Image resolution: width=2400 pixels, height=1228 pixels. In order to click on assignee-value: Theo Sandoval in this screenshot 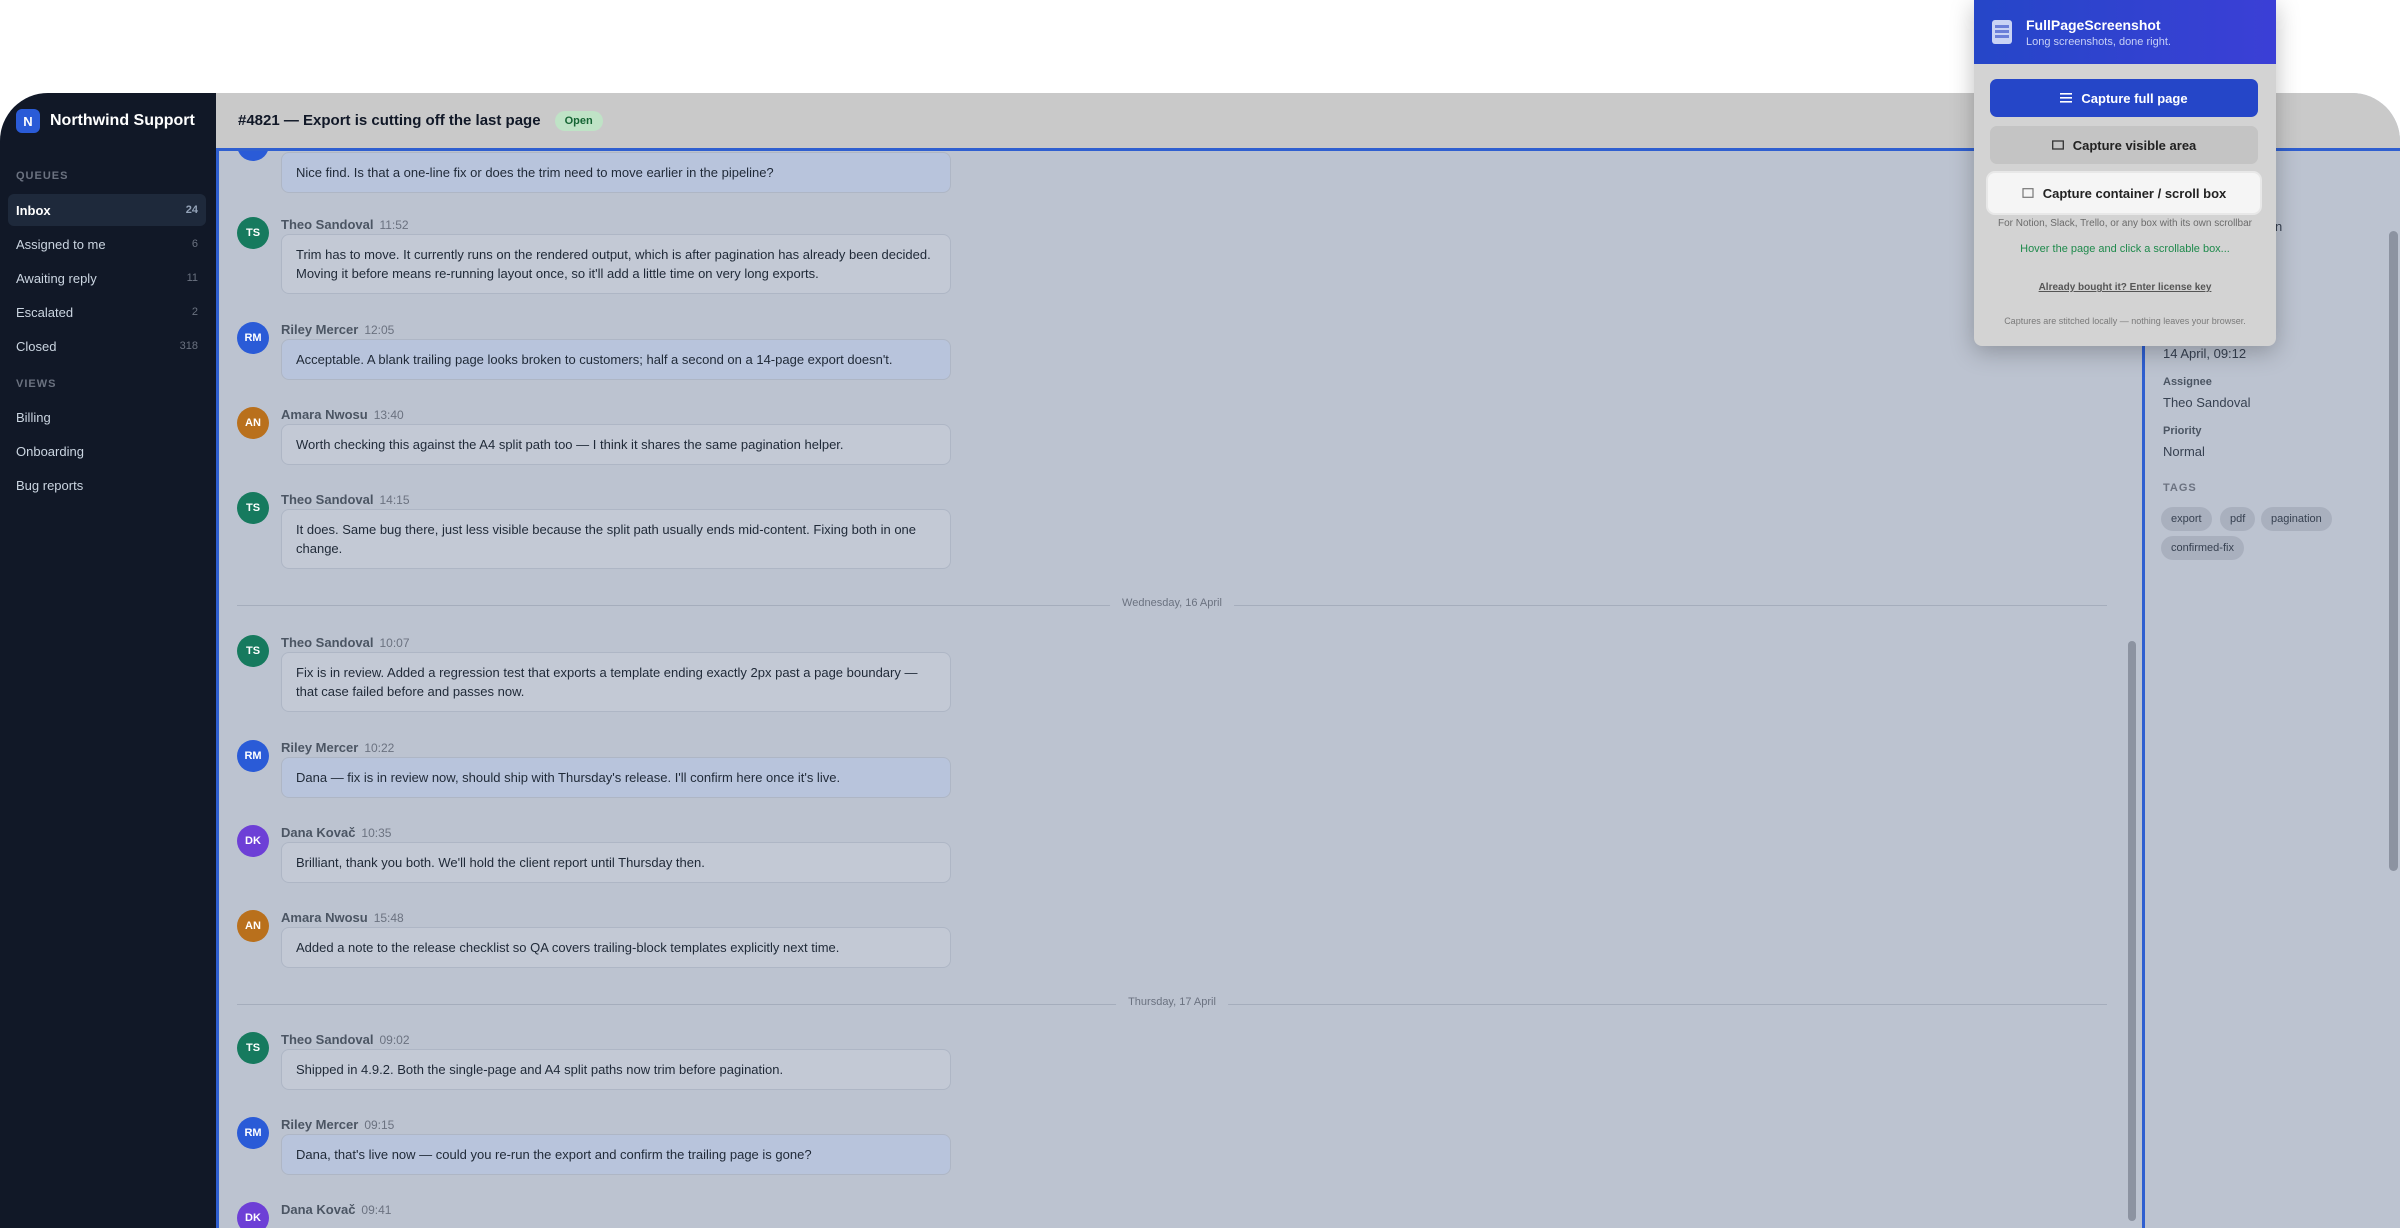, I will do `click(2206, 402)`.